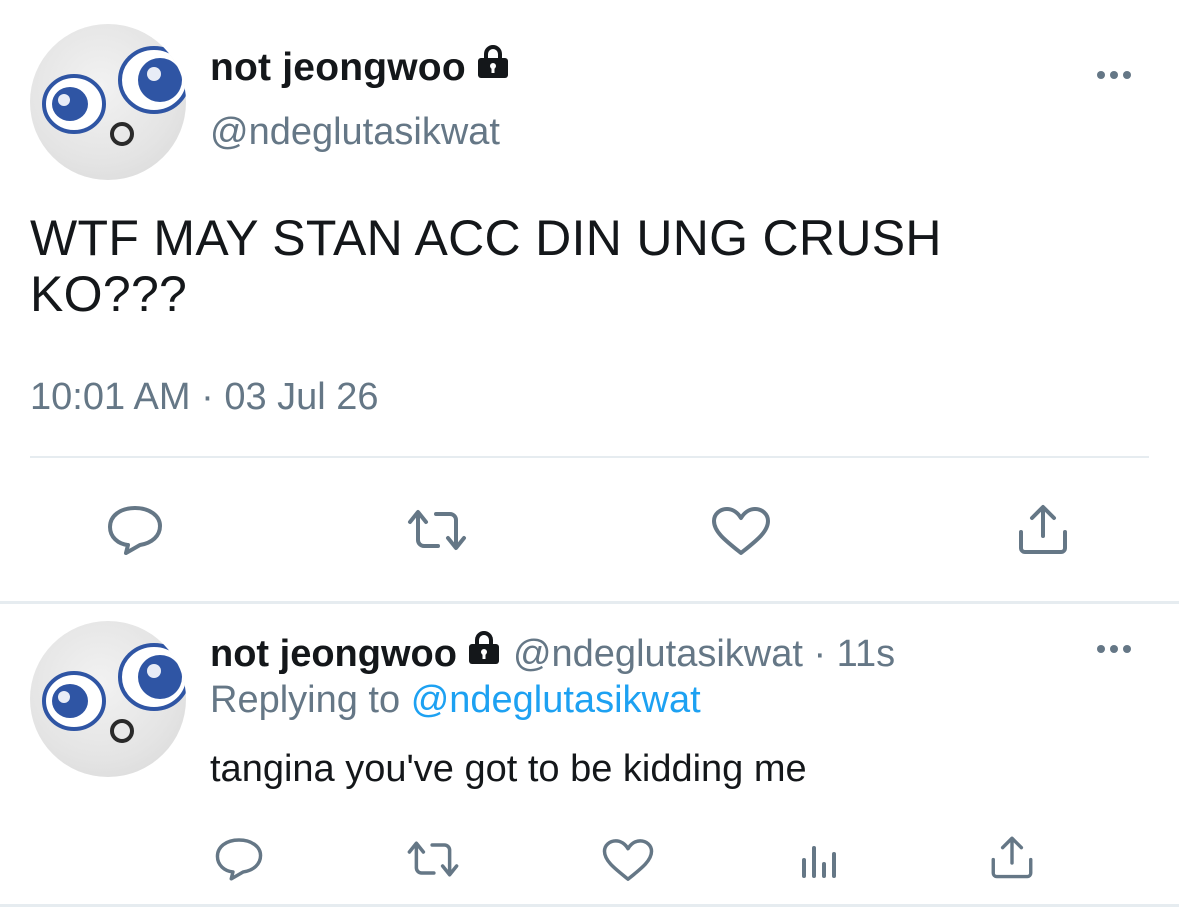 This screenshot has height=909, width=1179. What do you see at coordinates (704, 654) in the screenshot?
I see `handle-and-time: @ndeglutasikwat · 11s` at bounding box center [704, 654].